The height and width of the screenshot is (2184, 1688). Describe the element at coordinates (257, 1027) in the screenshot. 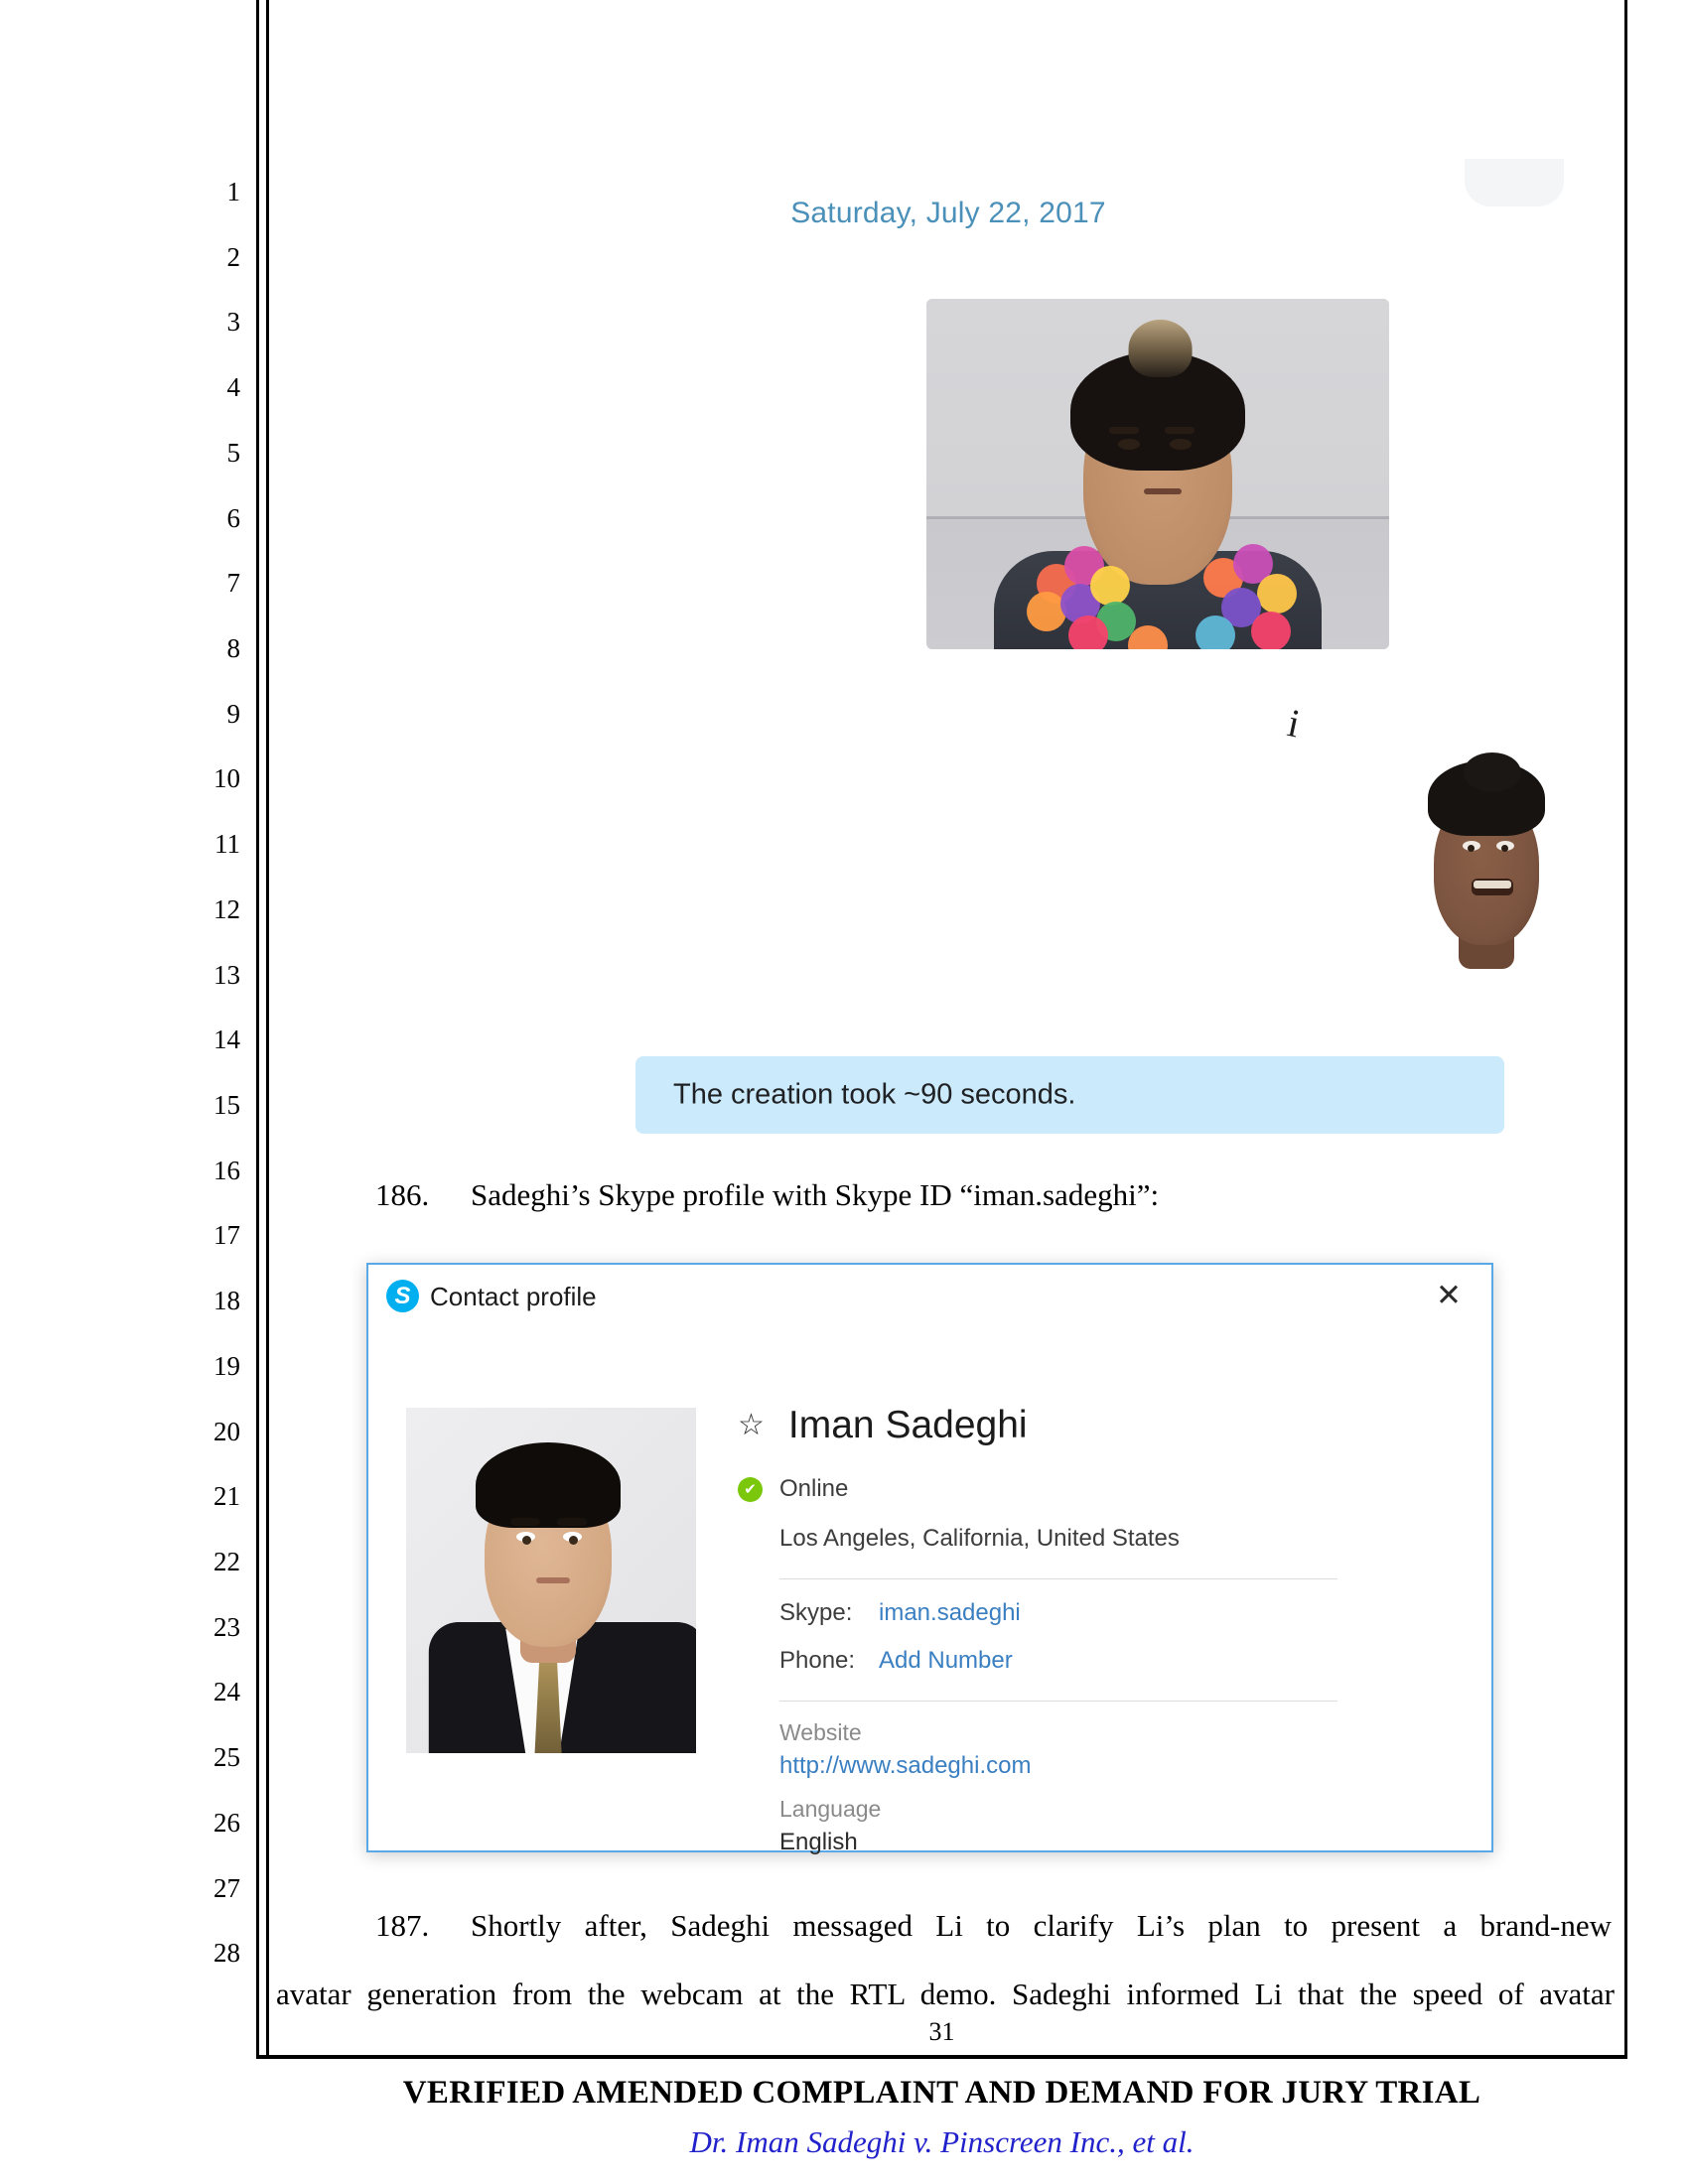

I see `left-margin-rule-outer` at that location.